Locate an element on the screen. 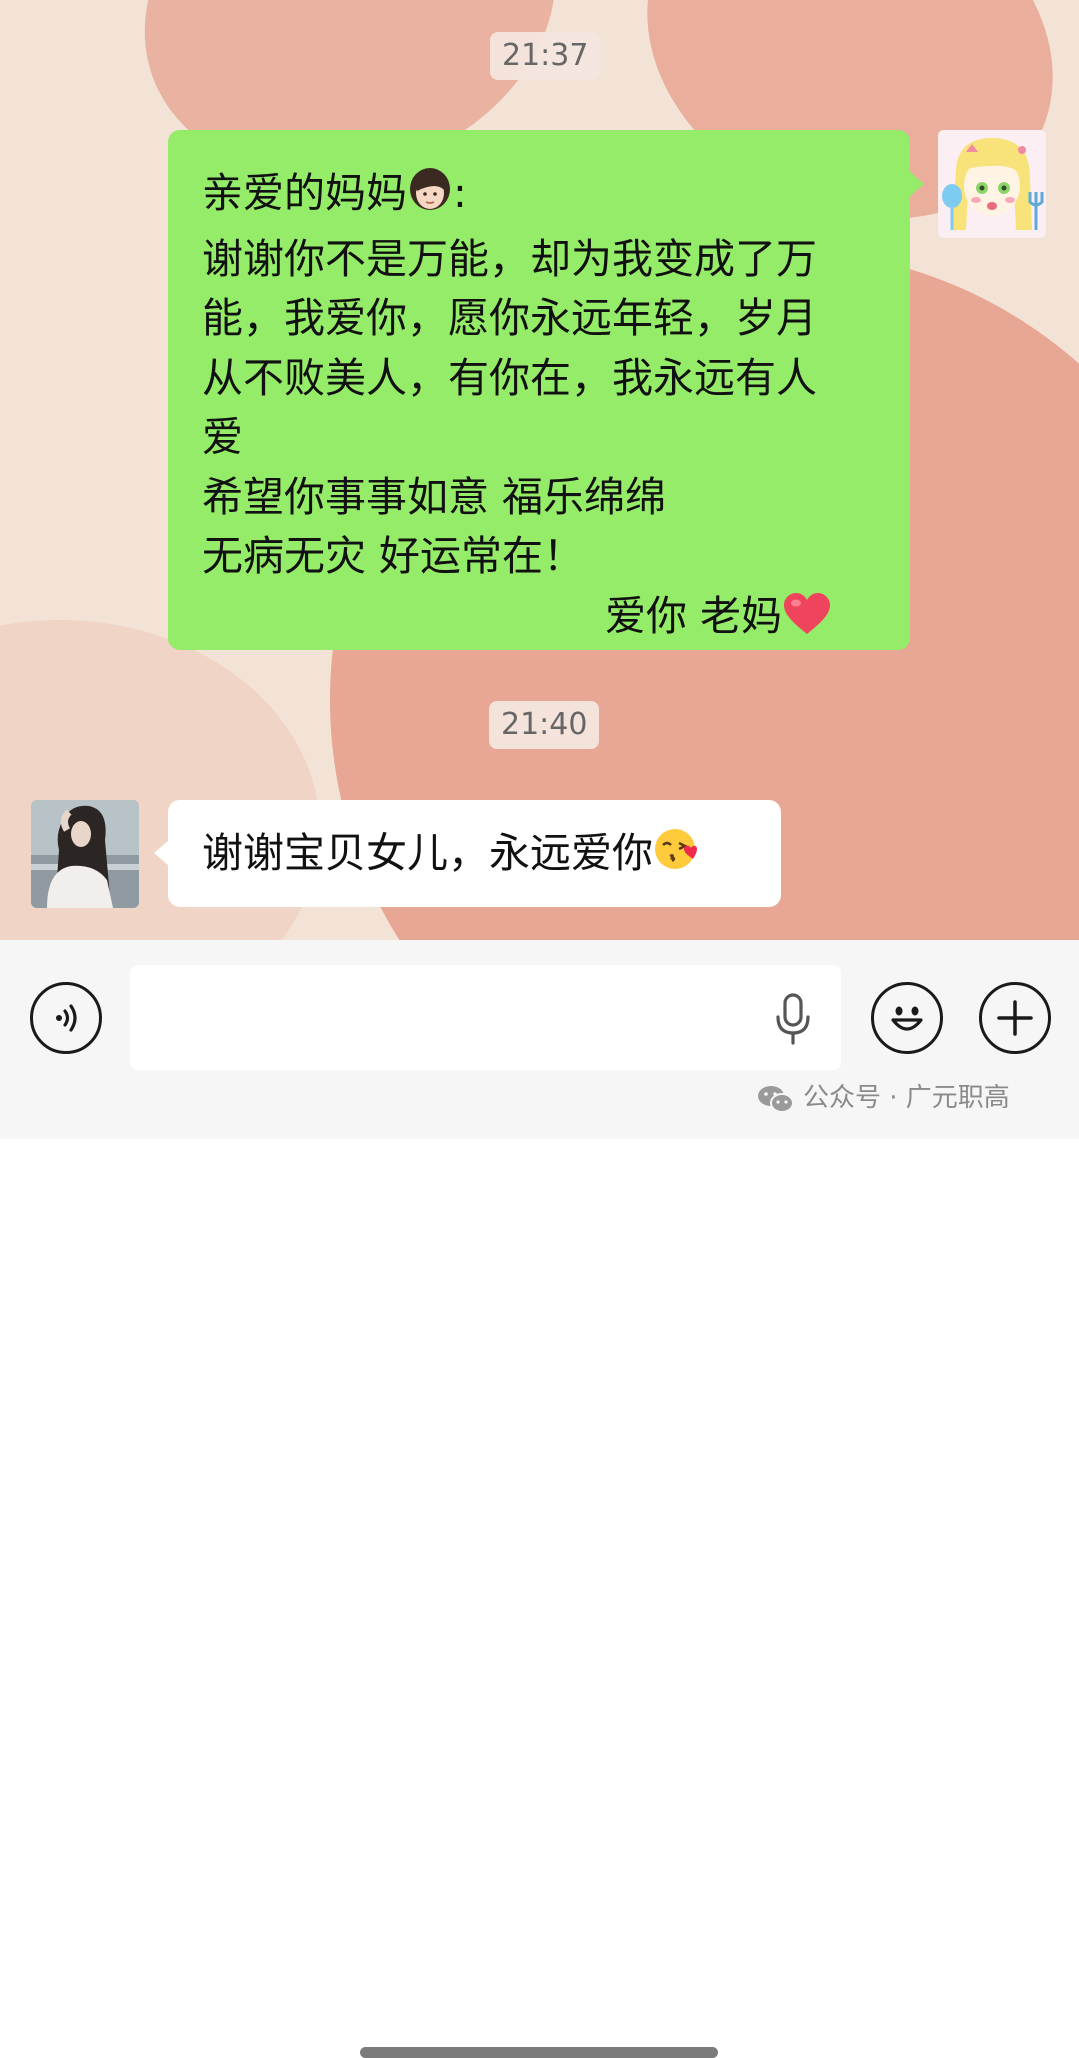 The image size is (1079, 2058). message-line: 谢谢你不是万能，却为我变成了万 is located at coordinates (509, 258).